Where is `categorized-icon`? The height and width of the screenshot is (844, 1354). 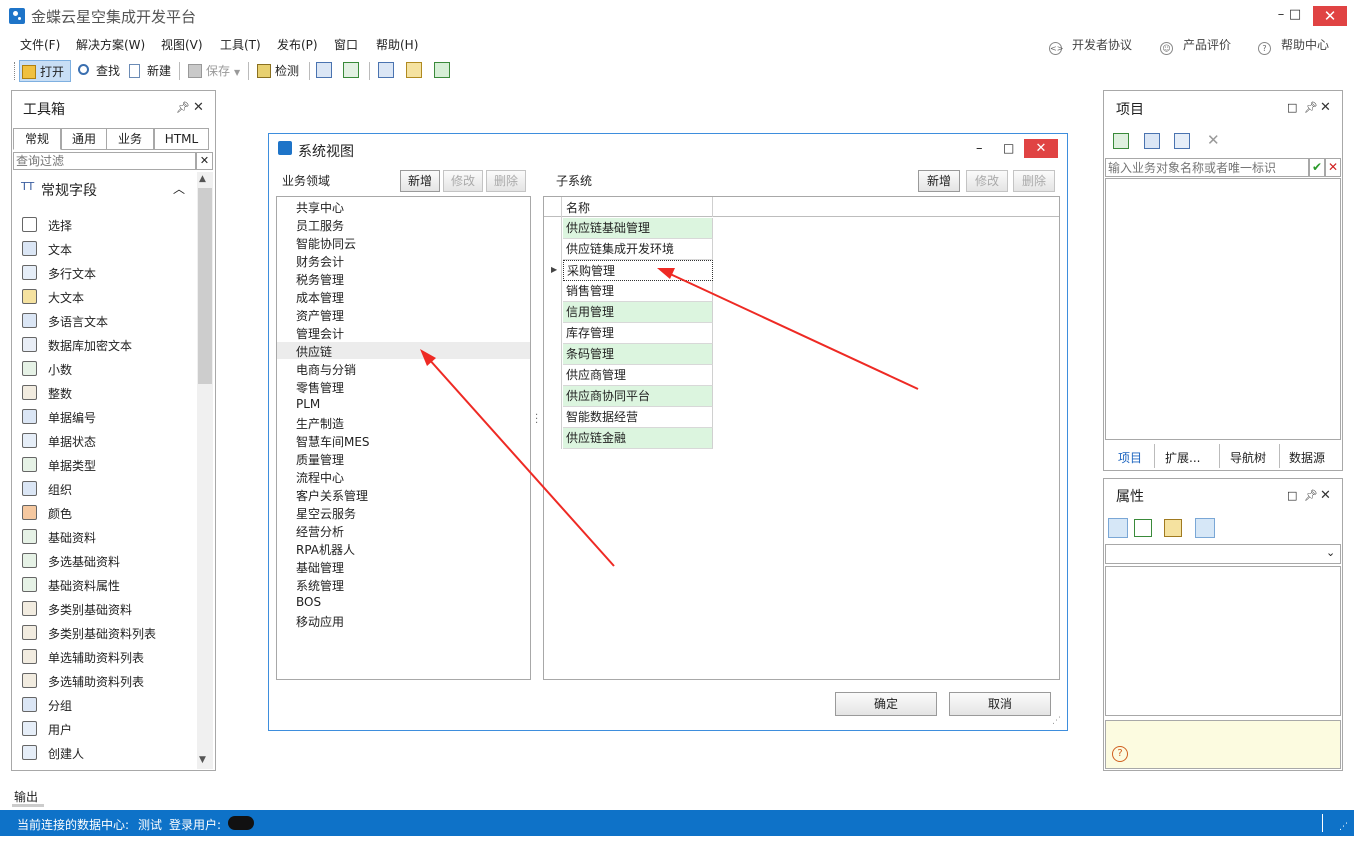
categorized-icon is located at coordinates (1118, 528).